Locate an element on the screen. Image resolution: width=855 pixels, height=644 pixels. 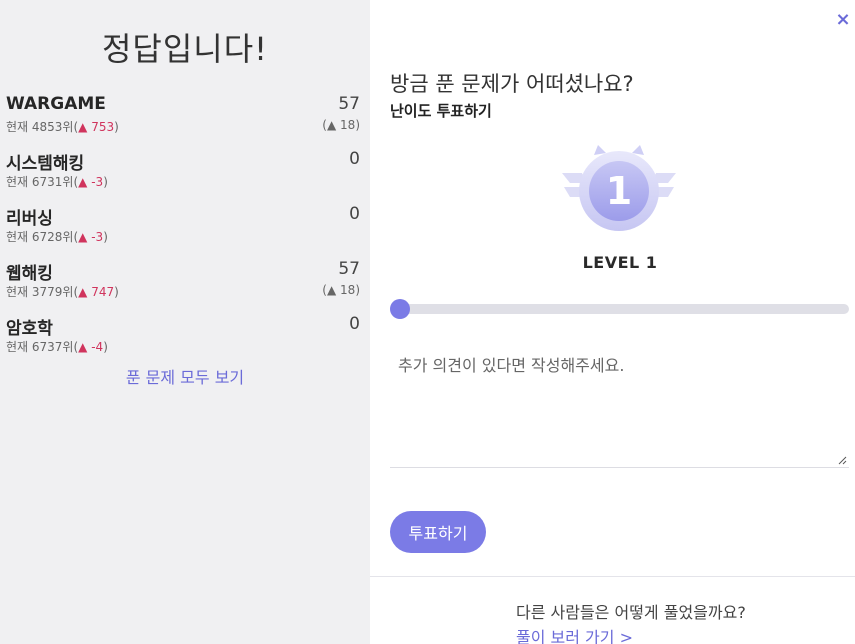
category-name: 리버싱 is located at coordinates (29, 219).